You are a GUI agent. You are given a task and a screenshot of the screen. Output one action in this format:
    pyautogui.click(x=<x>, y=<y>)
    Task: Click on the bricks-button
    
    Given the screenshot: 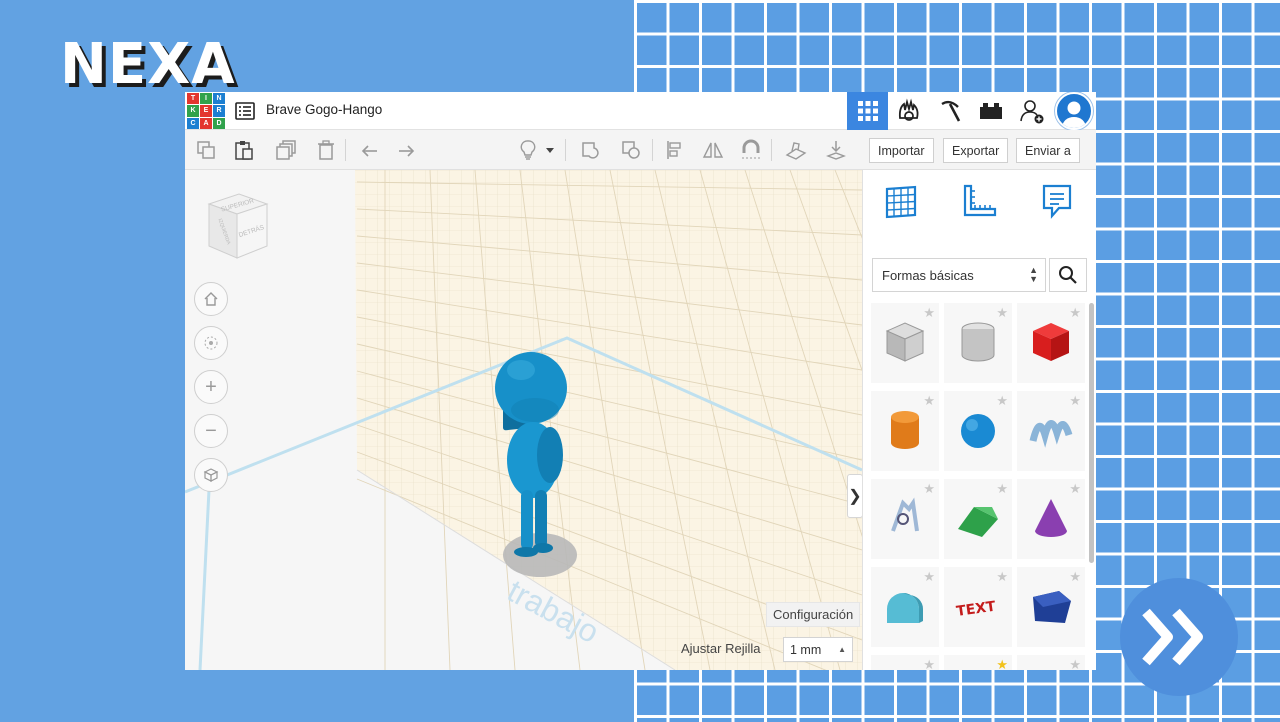 What is the action you would take?
    pyautogui.click(x=990, y=111)
    